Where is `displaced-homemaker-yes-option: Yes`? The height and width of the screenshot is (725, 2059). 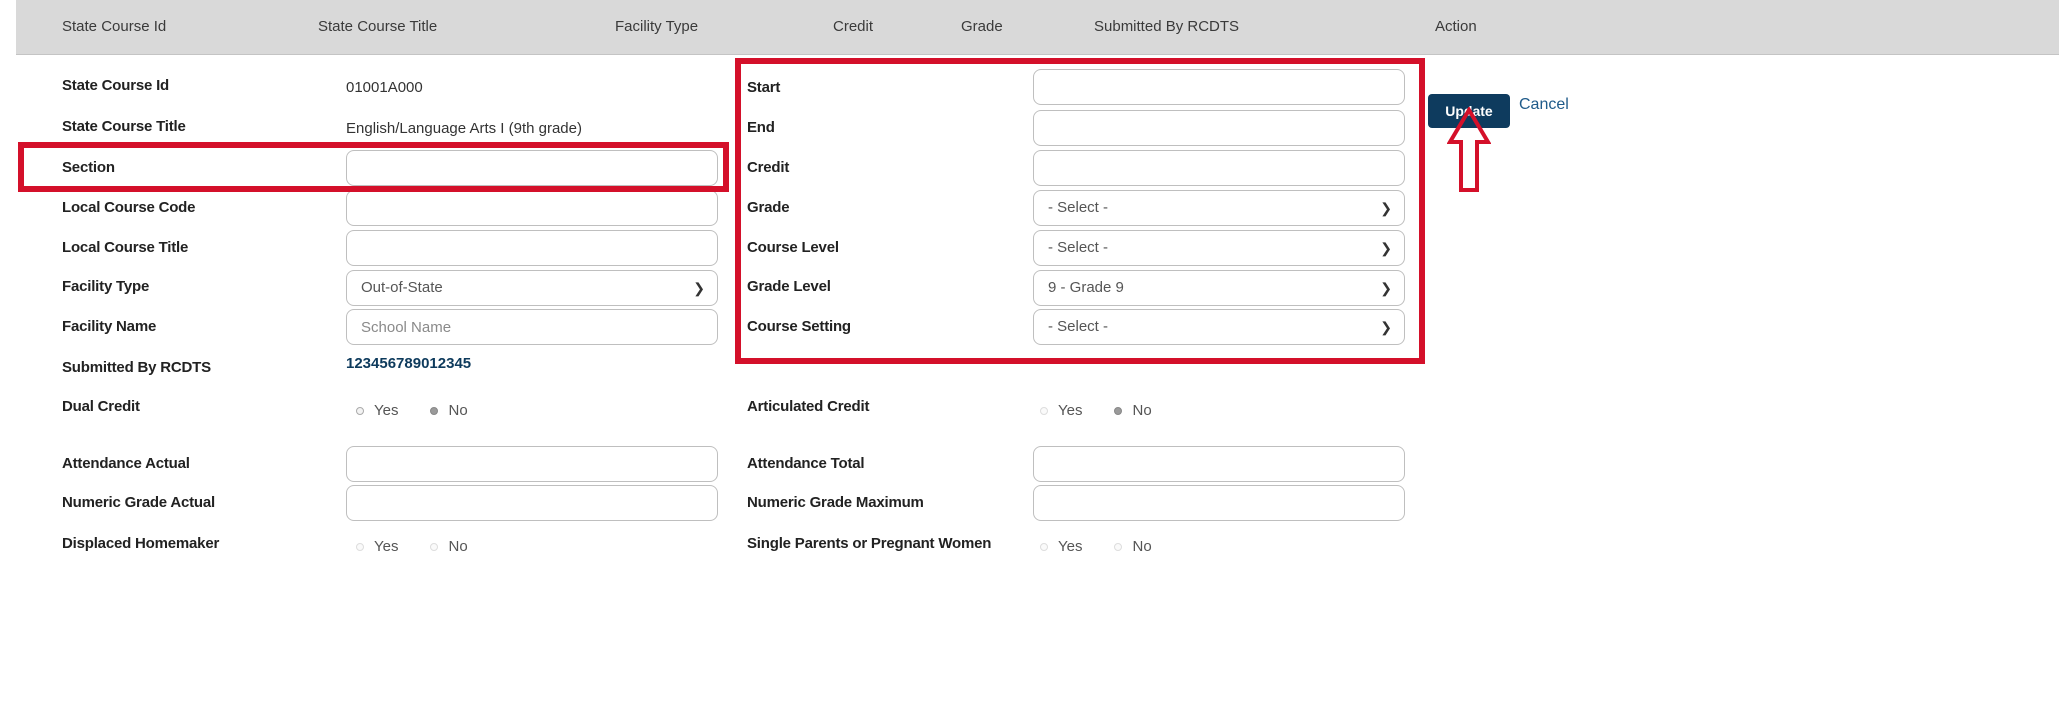
displaced-homemaker-yes-option: Yes is located at coordinates (377, 546).